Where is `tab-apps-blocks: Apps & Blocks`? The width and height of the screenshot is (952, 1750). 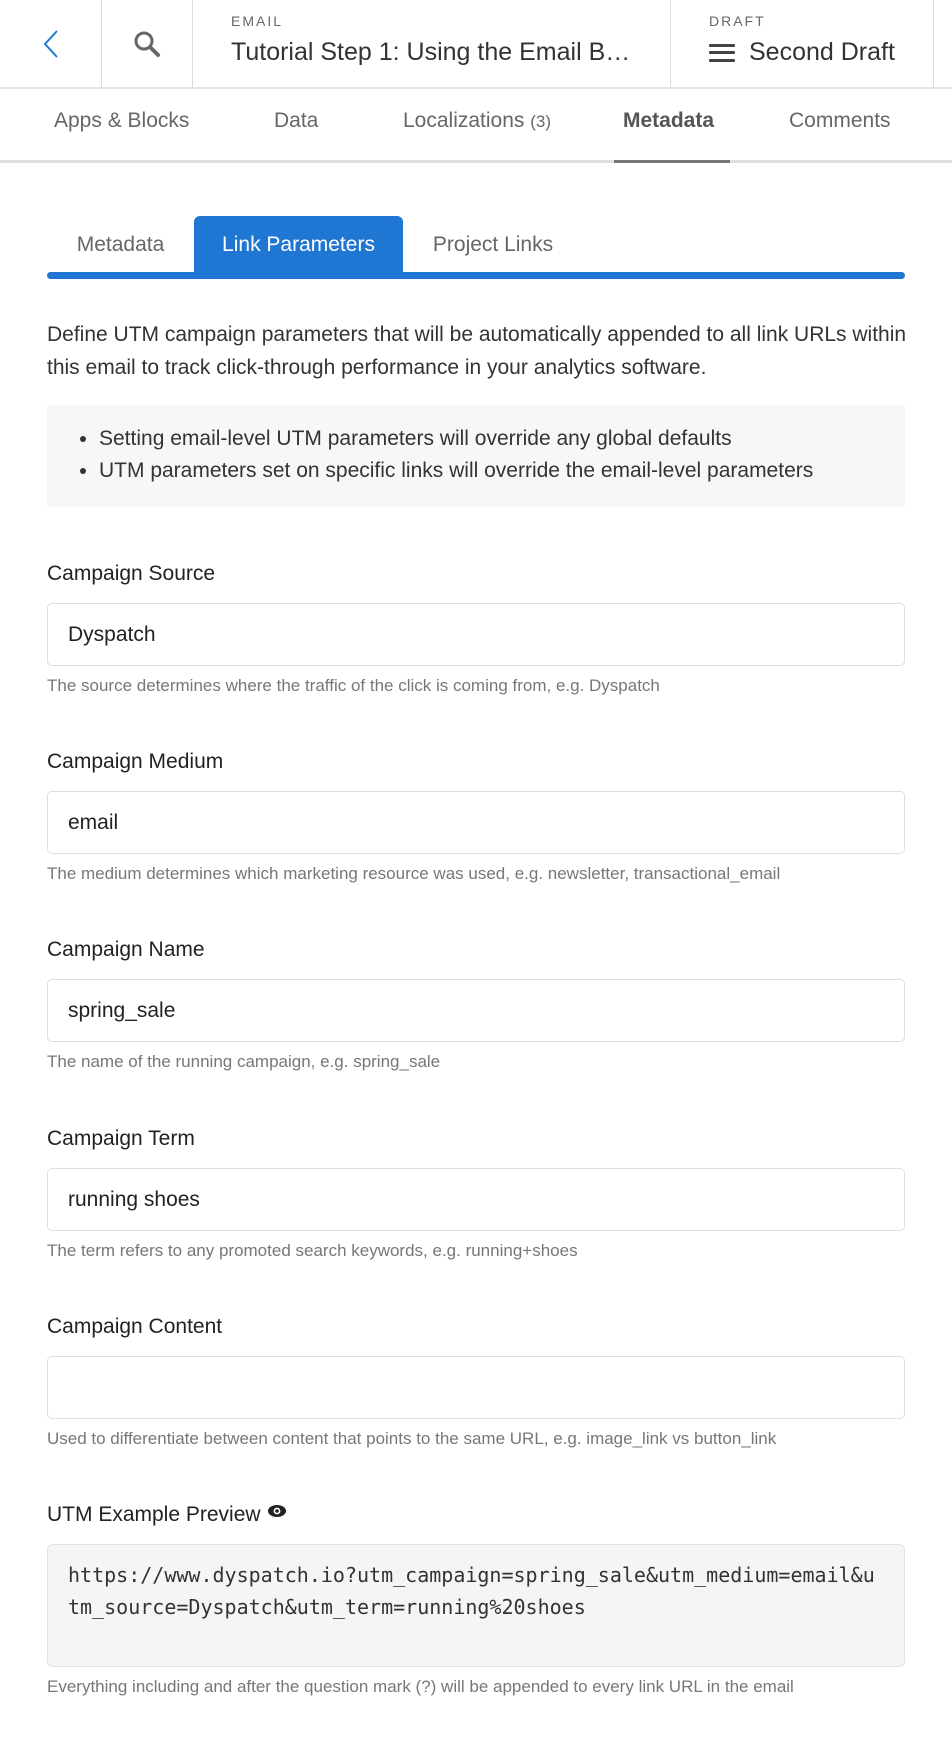
tab-apps-blocks: Apps & Blocks is located at coordinates (121, 121).